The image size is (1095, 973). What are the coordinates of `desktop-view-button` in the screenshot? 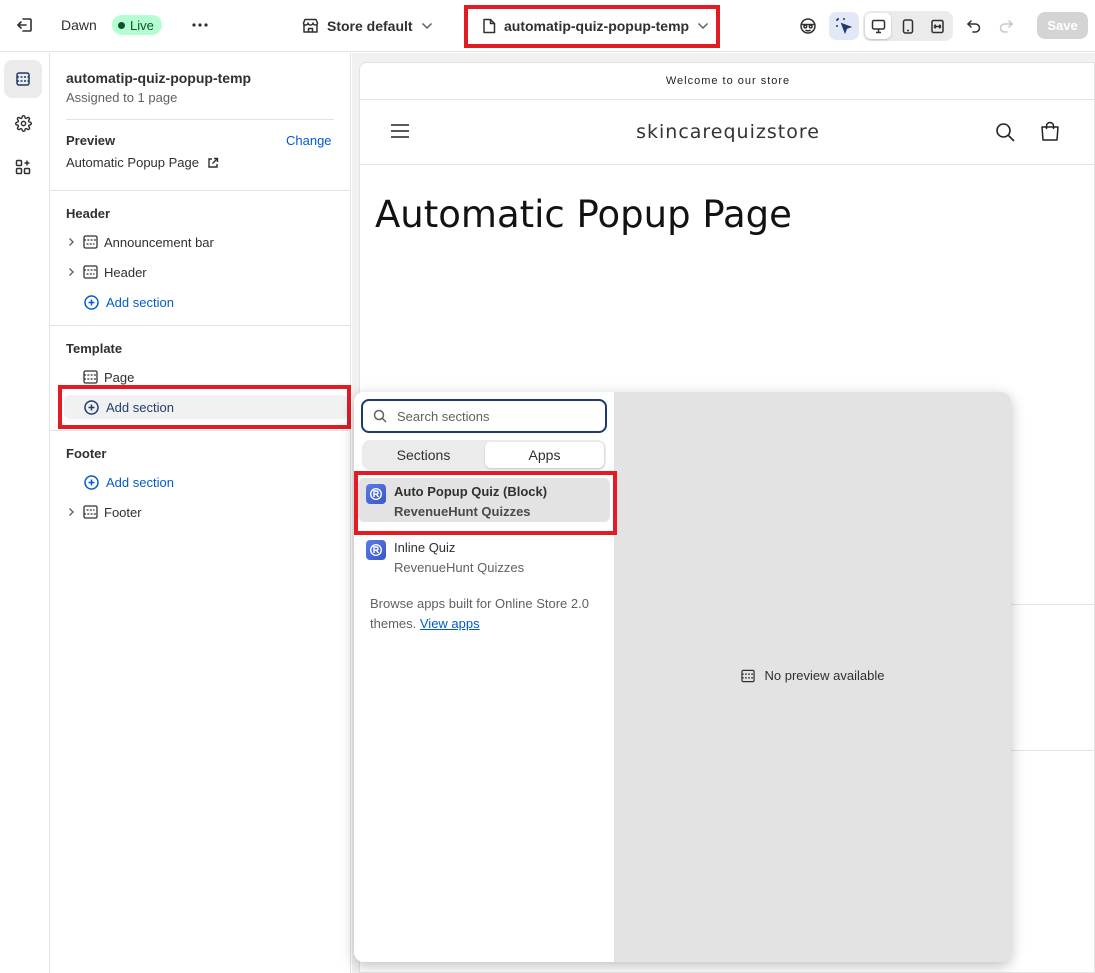 It's located at (878, 26).